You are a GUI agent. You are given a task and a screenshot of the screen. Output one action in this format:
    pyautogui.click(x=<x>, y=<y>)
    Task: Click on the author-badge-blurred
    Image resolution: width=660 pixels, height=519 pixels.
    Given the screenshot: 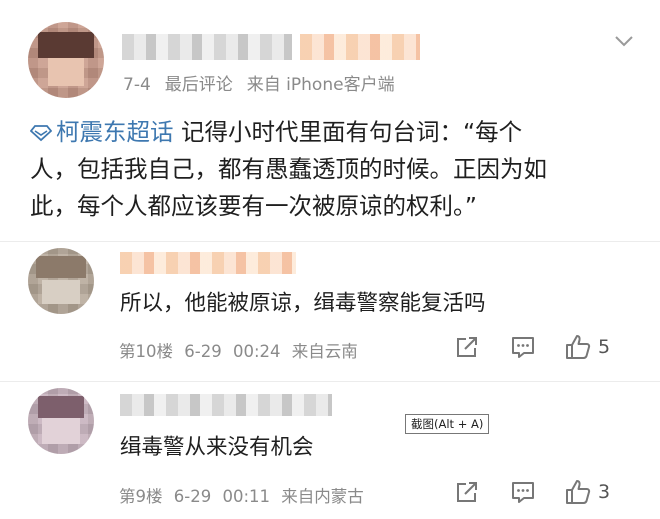 What is the action you would take?
    pyautogui.click(x=360, y=47)
    